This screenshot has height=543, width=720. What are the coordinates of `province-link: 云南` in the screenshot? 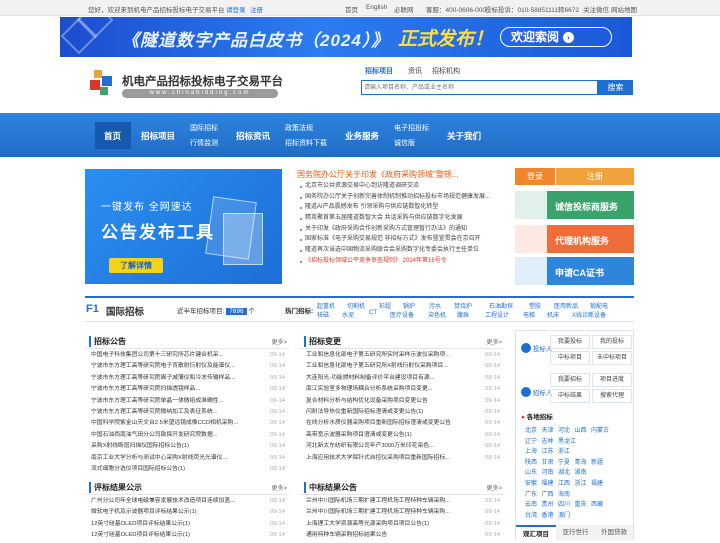 It's located at (531, 503).